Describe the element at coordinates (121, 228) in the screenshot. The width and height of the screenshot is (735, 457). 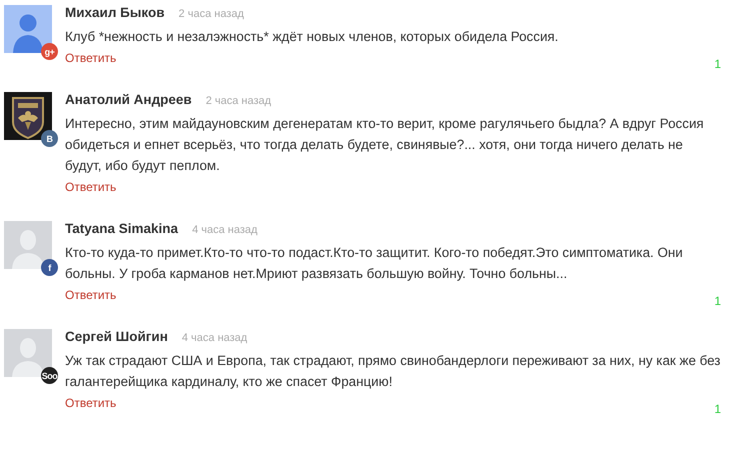
I see `author-name: Tatyana Simakina` at that location.